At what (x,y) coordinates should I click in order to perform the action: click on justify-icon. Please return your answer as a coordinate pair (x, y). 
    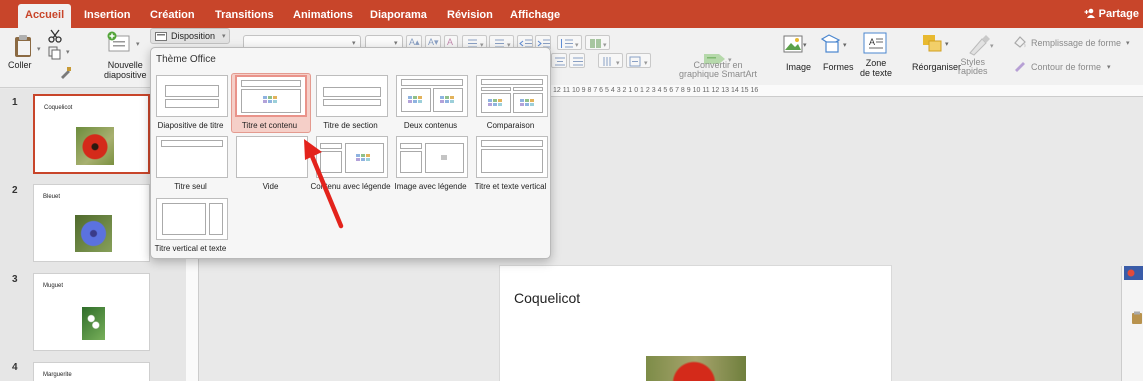
    Looking at the image, I should click on (578, 61).